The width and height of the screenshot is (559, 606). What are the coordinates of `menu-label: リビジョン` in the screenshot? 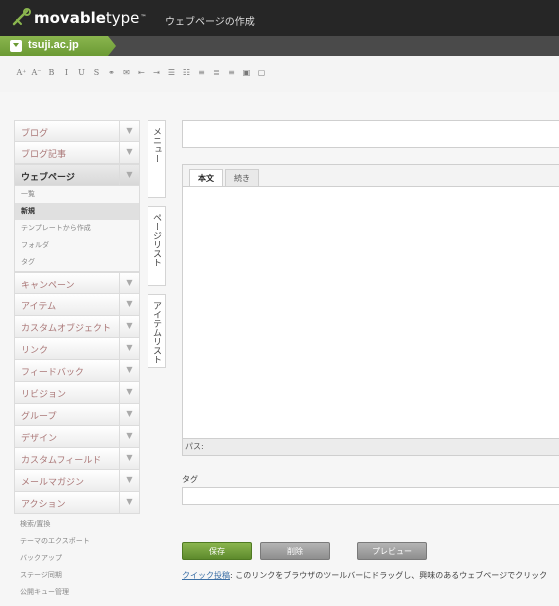 It's located at (44, 395).